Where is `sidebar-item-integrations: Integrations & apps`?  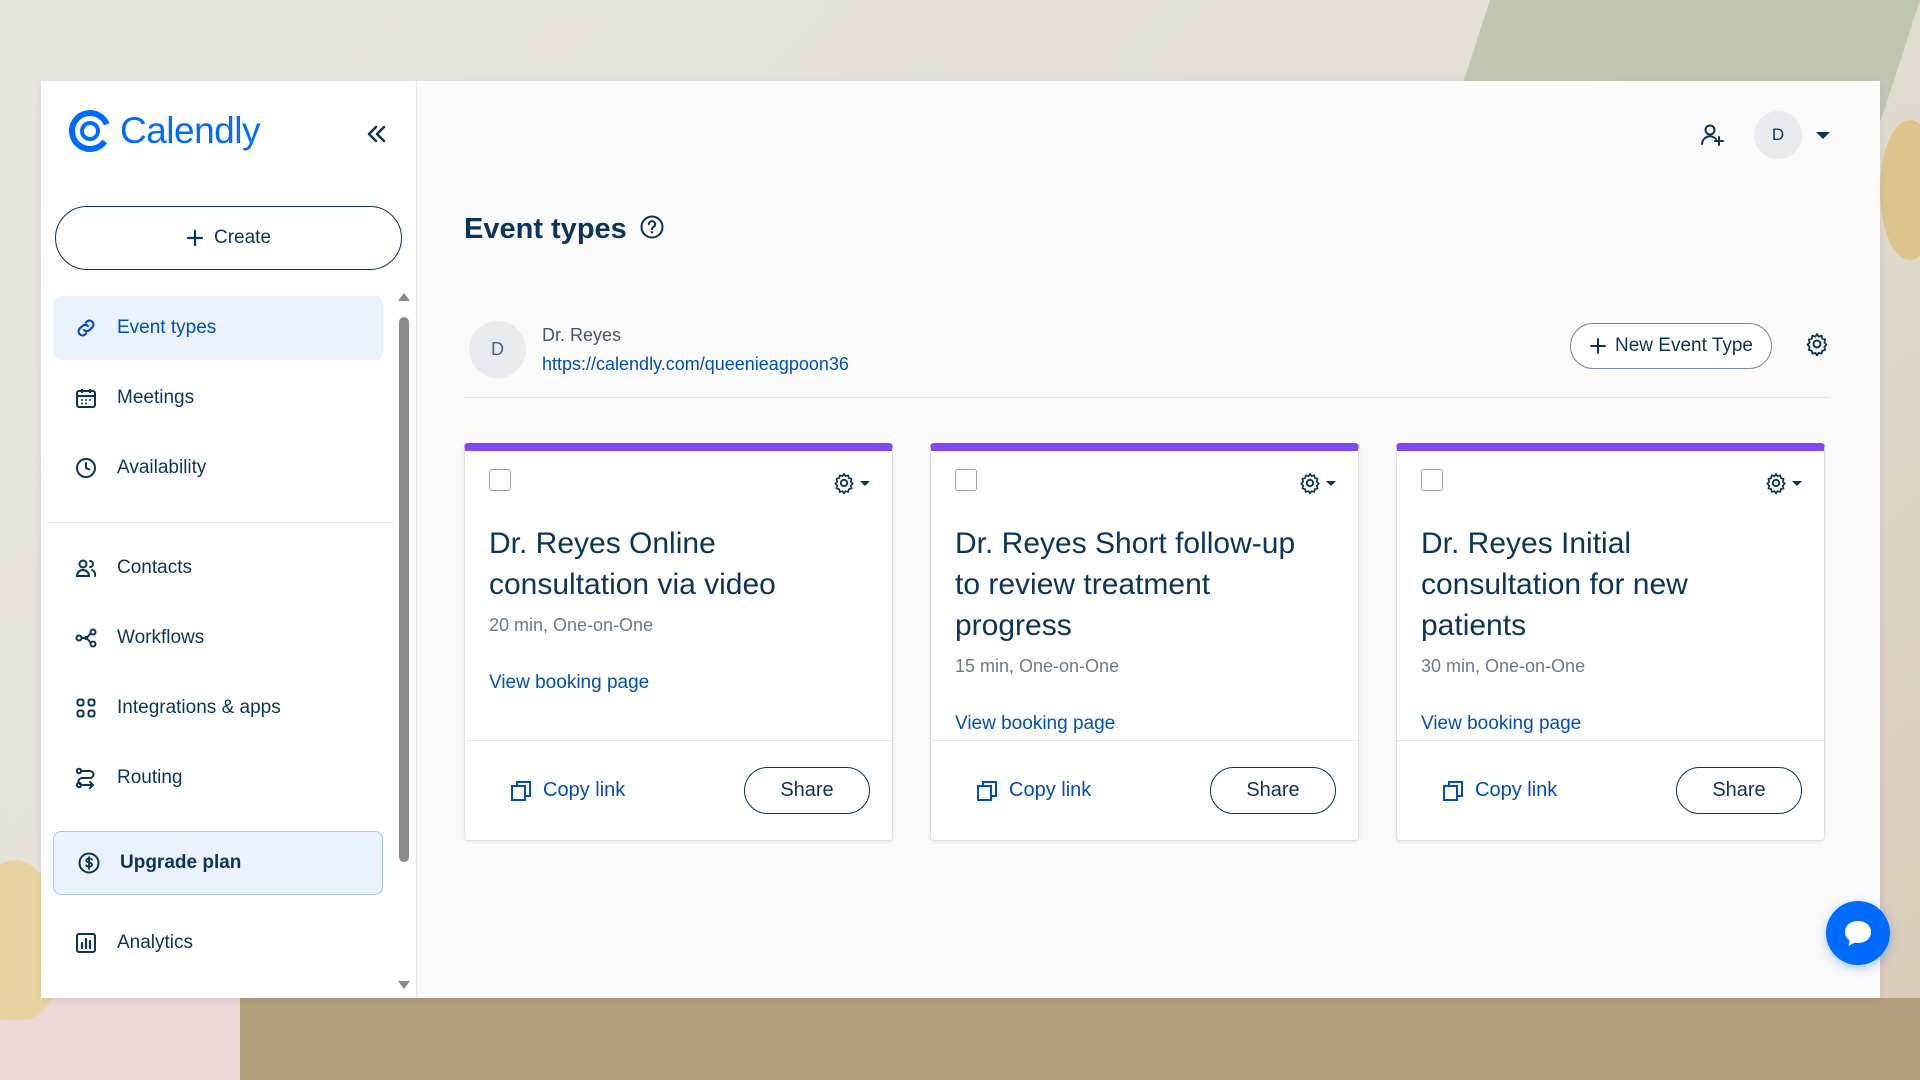
sidebar-item-integrations: Integrations & apps is located at coordinates (218, 708).